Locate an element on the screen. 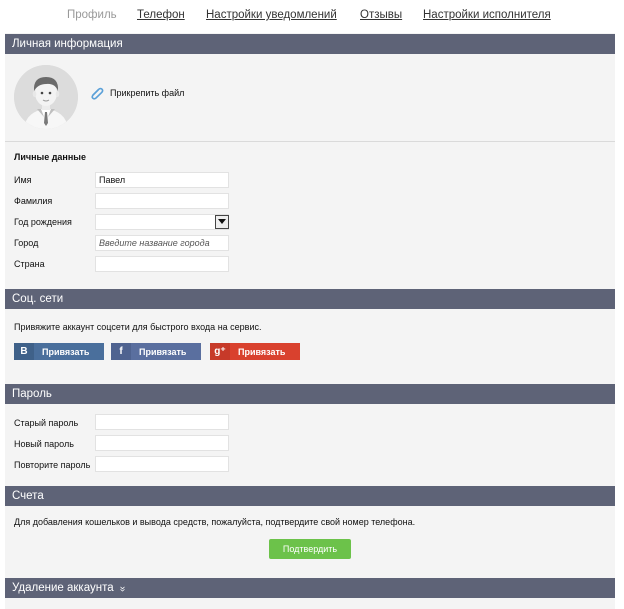 Image resolution: width=624 pixels, height=609 pixels. country-field is located at coordinates (162, 264).